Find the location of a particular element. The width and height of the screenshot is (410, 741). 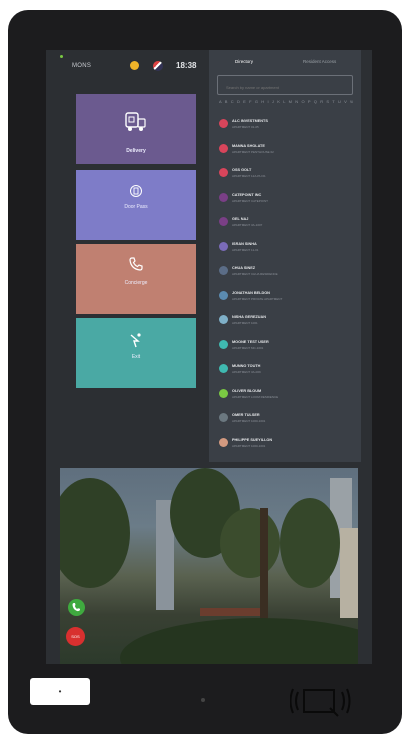

clock: 18:38 is located at coordinates (186, 65).